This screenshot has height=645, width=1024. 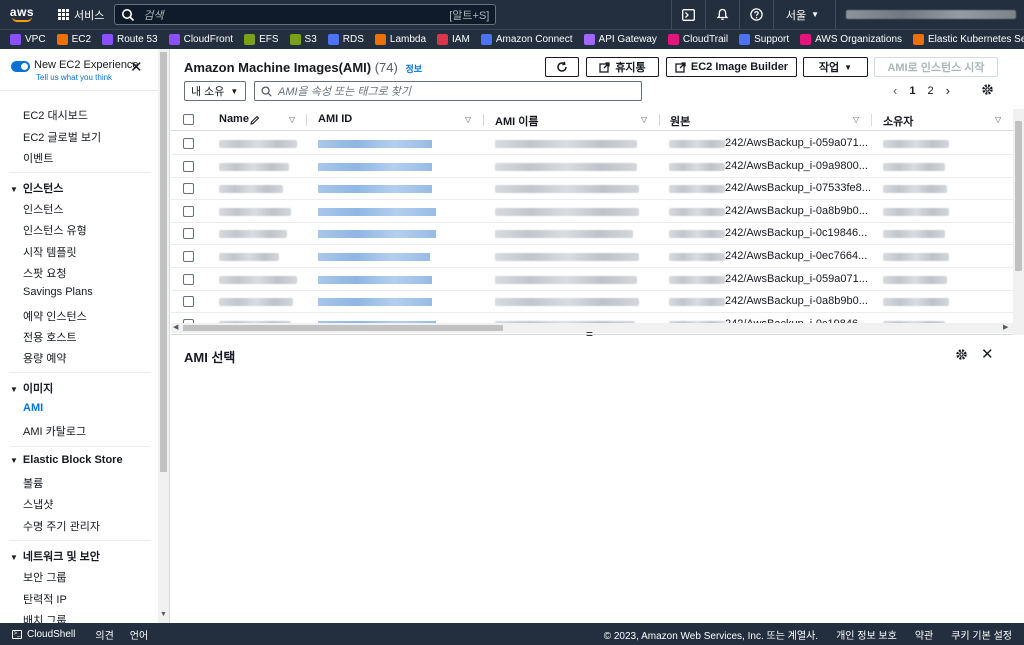 I want to click on sidebar-section-header: ▼ 인스턴스, so click(x=36, y=188).